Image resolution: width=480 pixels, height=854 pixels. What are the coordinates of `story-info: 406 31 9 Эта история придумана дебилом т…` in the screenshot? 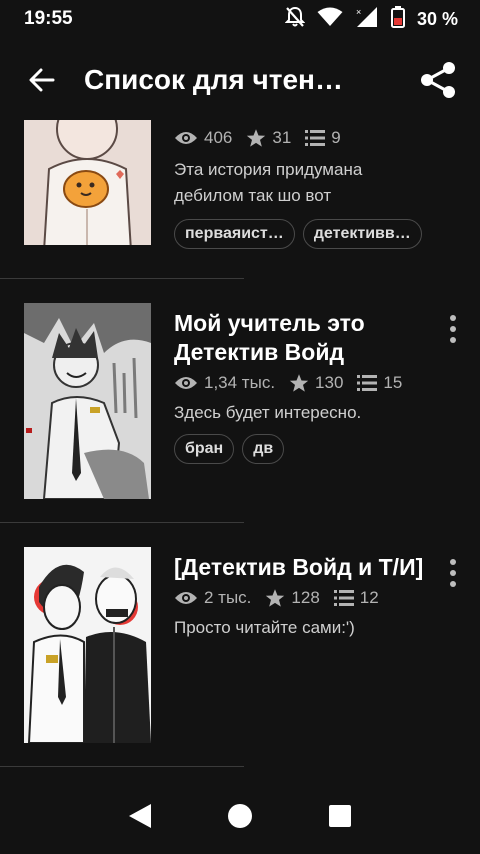 It's located at (305, 187).